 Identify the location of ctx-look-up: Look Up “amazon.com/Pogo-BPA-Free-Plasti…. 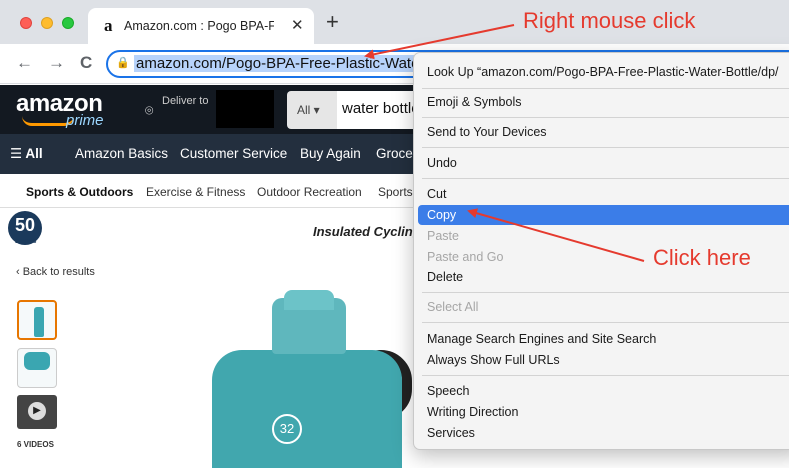
(601, 72).